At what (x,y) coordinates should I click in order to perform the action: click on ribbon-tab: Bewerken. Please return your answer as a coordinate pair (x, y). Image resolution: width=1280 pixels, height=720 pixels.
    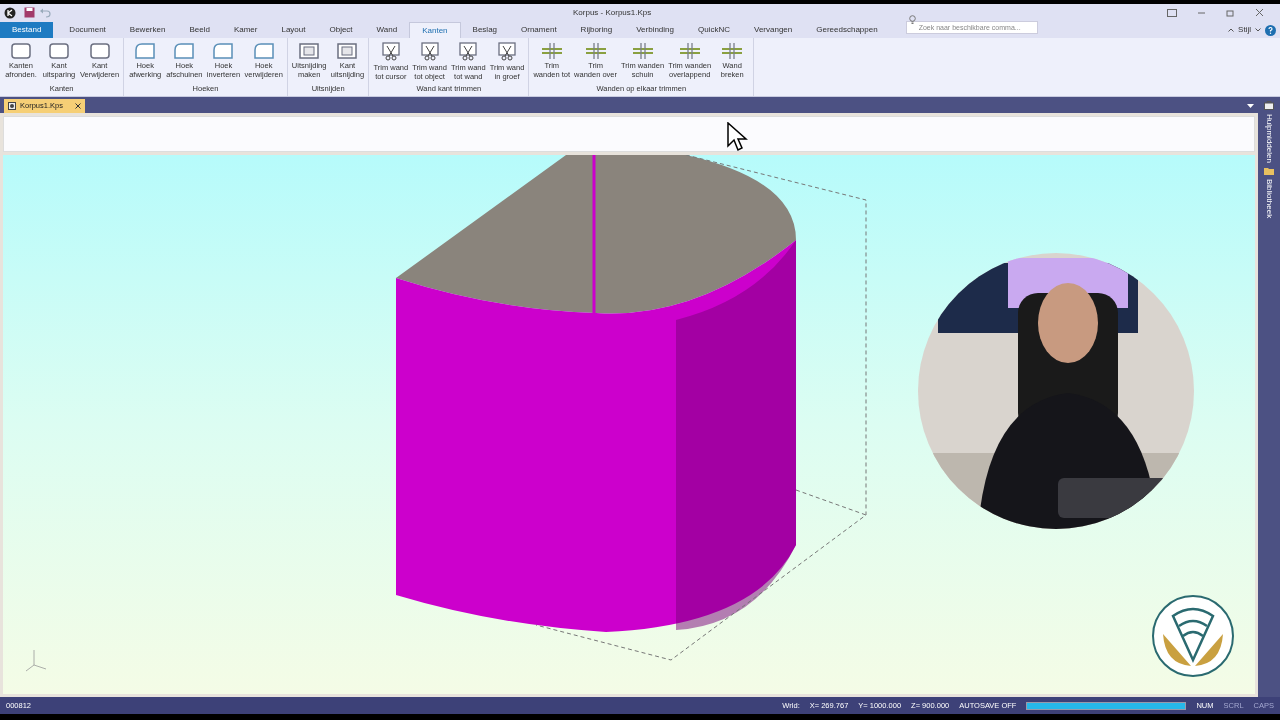
    Looking at the image, I should click on (147, 30).